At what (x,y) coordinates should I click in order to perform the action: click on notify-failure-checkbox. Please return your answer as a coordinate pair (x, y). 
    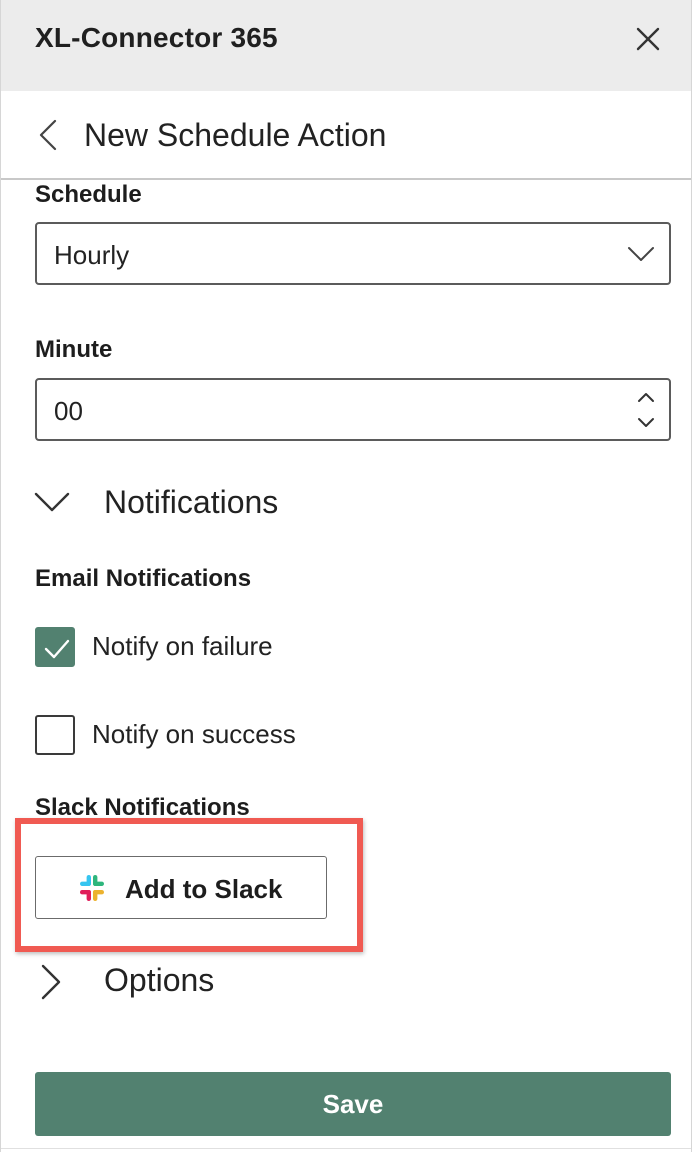
    Looking at the image, I should click on (55, 647).